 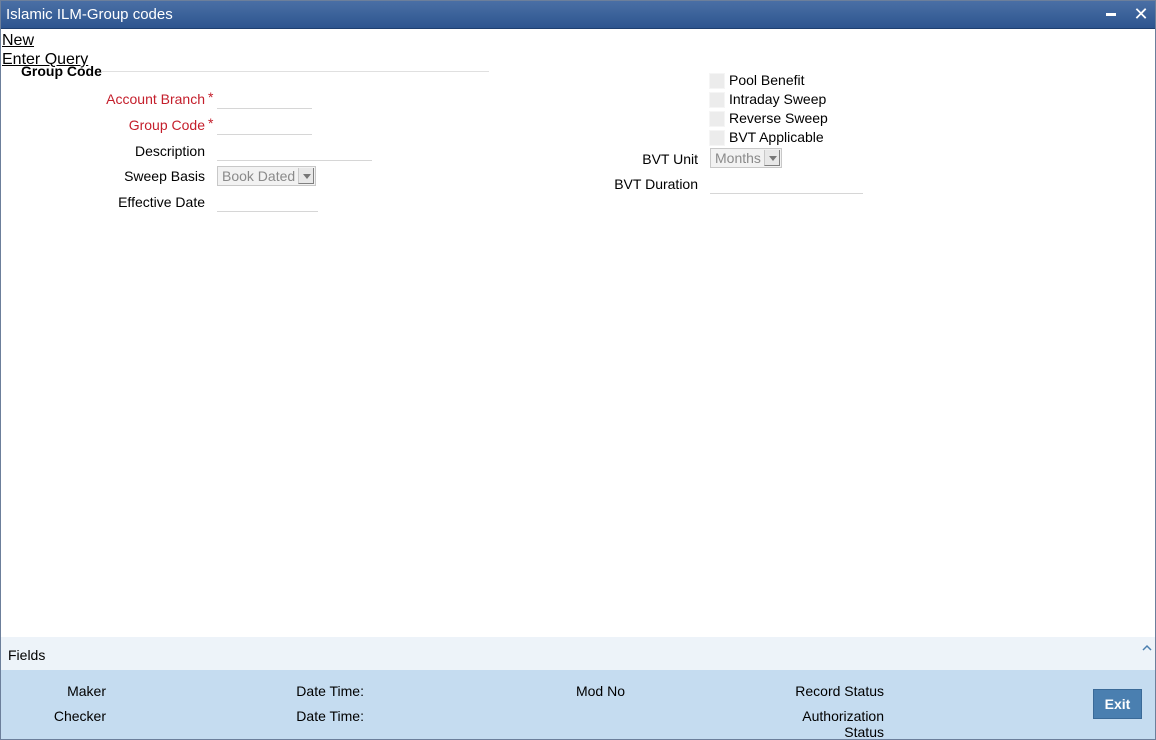 I want to click on account-branch-input, so click(x=264, y=99).